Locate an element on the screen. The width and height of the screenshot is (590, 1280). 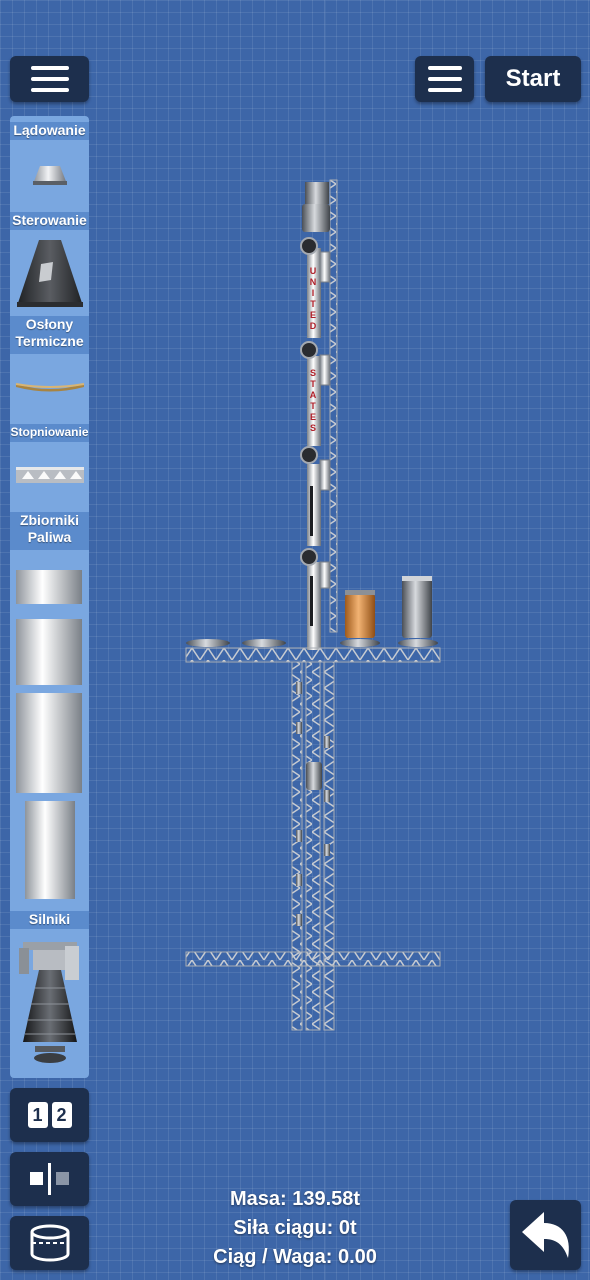
side-tank-orange is located at coordinates (360, 616).